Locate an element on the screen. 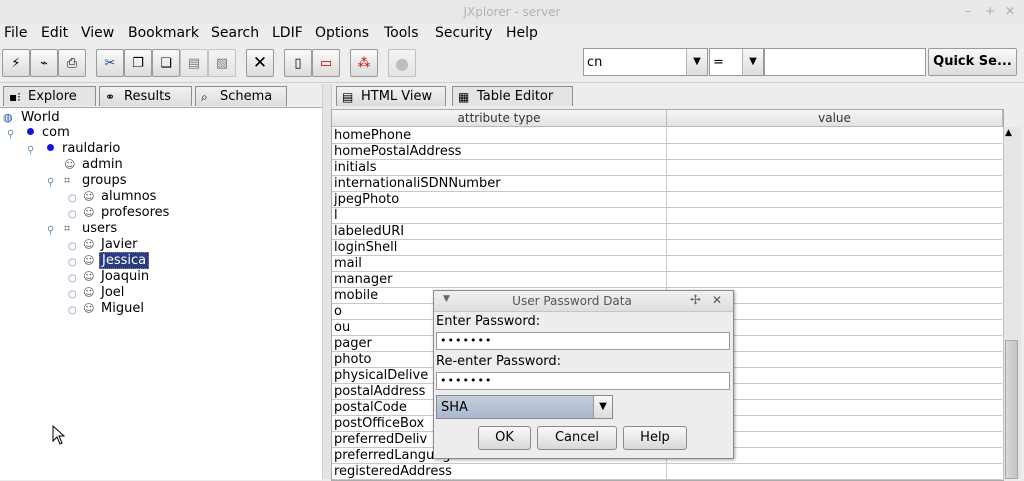 The image size is (1024, 481). paste-alias-button: ▧ is located at coordinates (222, 63).